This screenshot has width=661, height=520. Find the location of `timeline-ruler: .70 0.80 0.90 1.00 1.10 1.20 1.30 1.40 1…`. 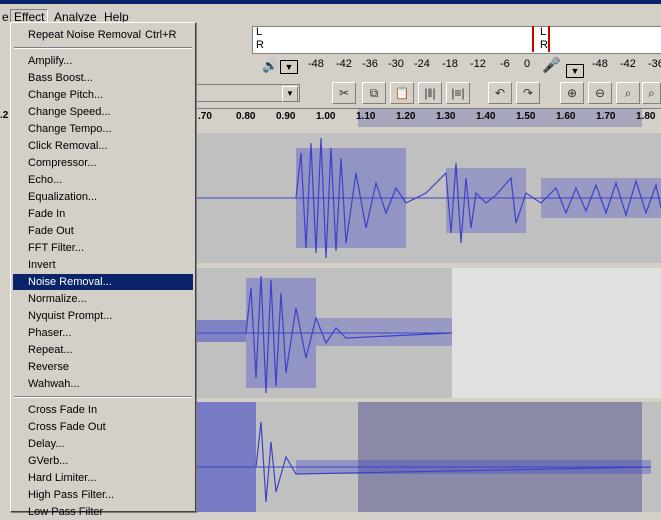

timeline-ruler: .70 0.80 0.90 1.00 1.10 1.20 1.30 1.40 1… is located at coordinates (428, 117).